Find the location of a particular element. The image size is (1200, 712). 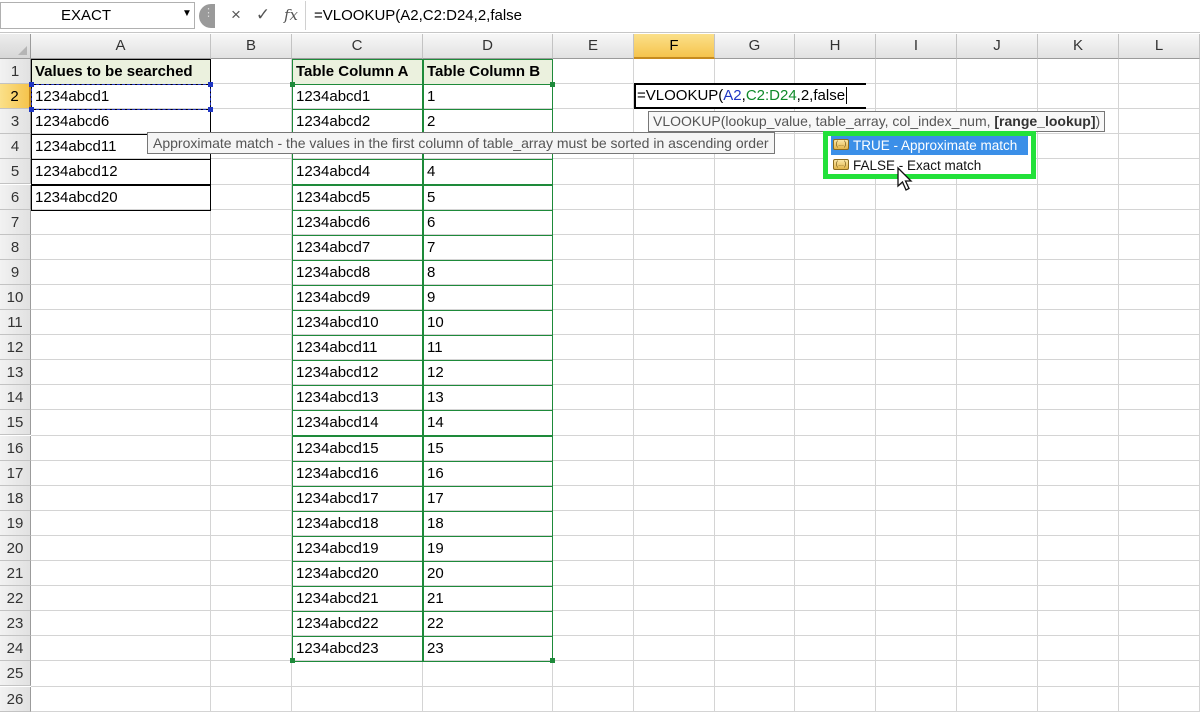

row-header-4: 4 is located at coordinates (15, 147).